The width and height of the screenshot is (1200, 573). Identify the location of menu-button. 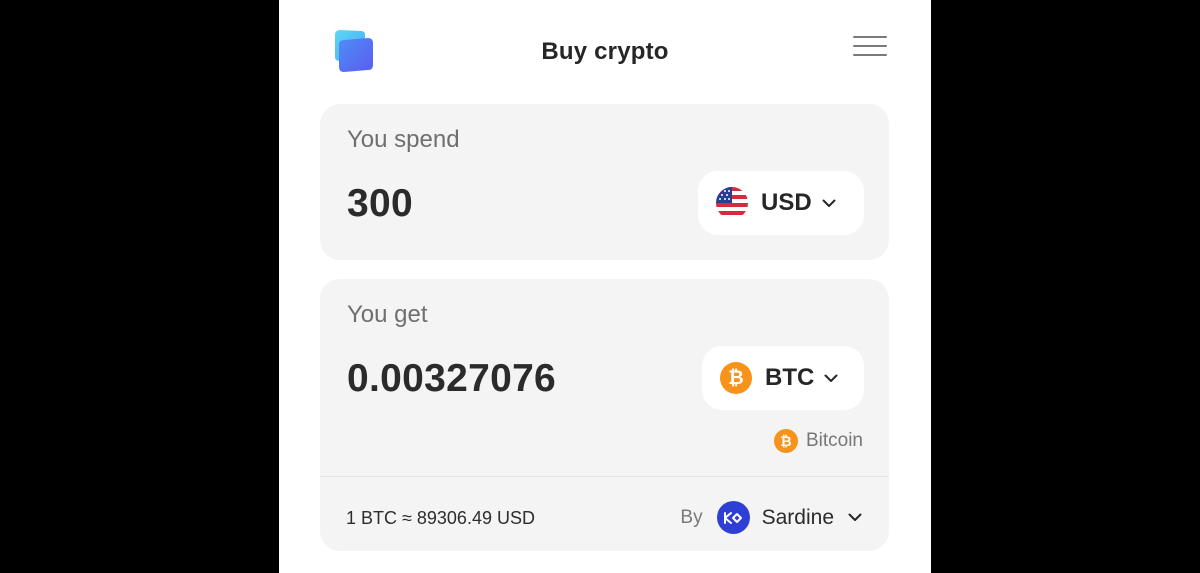
(870, 49).